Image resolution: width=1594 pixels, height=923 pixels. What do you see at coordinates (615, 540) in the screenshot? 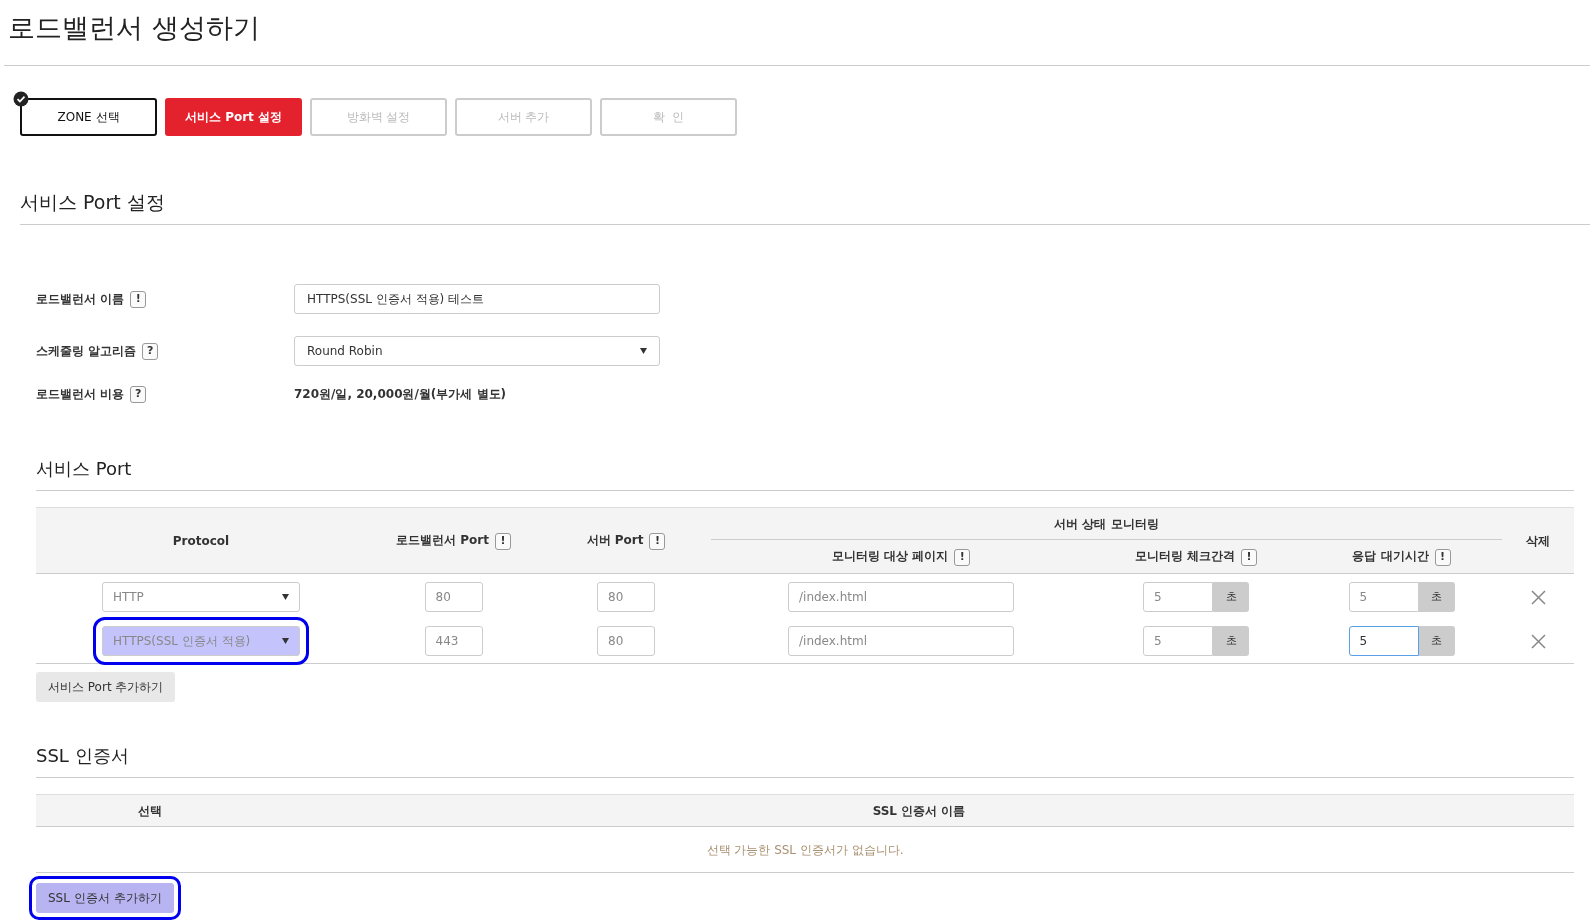
I see `column-header: 서버 Port` at bounding box center [615, 540].